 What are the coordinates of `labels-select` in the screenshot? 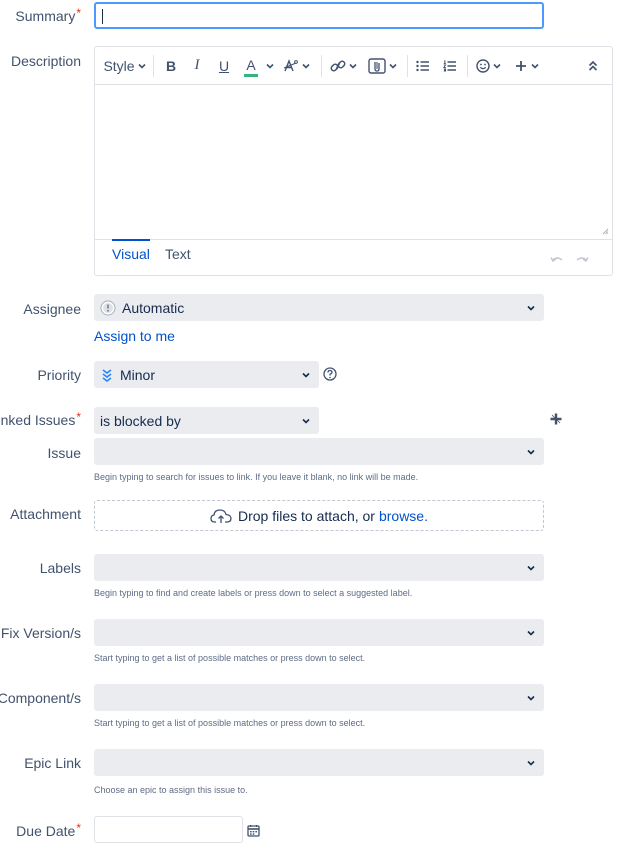 It's located at (319, 567).